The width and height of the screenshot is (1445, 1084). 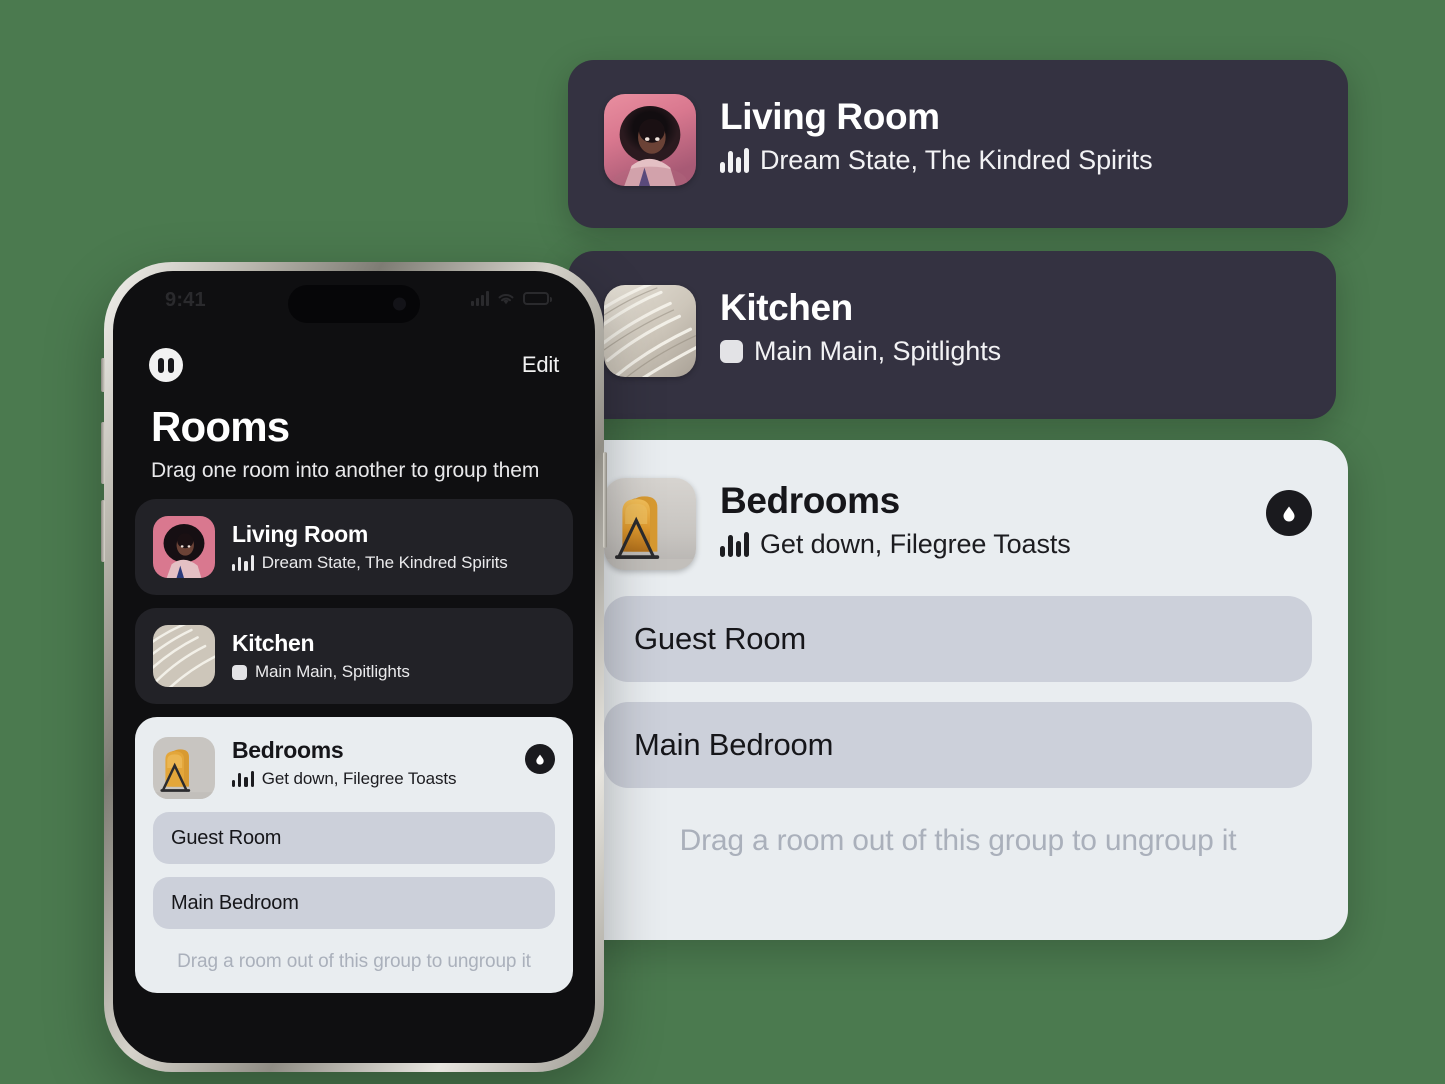 I want to click on page-title: Rooms, so click(x=220, y=426).